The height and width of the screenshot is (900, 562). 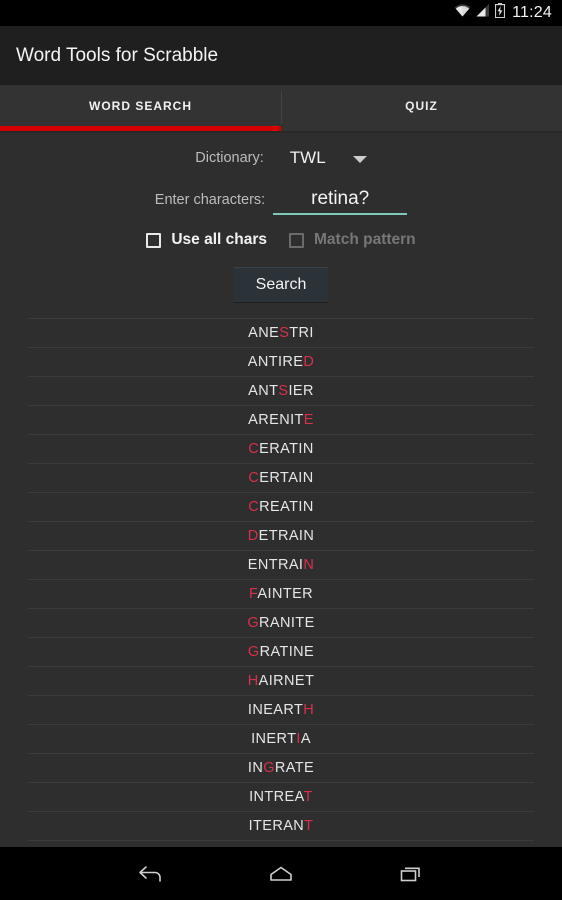 What do you see at coordinates (500, 13) in the screenshot?
I see `battery-charging-icon` at bounding box center [500, 13].